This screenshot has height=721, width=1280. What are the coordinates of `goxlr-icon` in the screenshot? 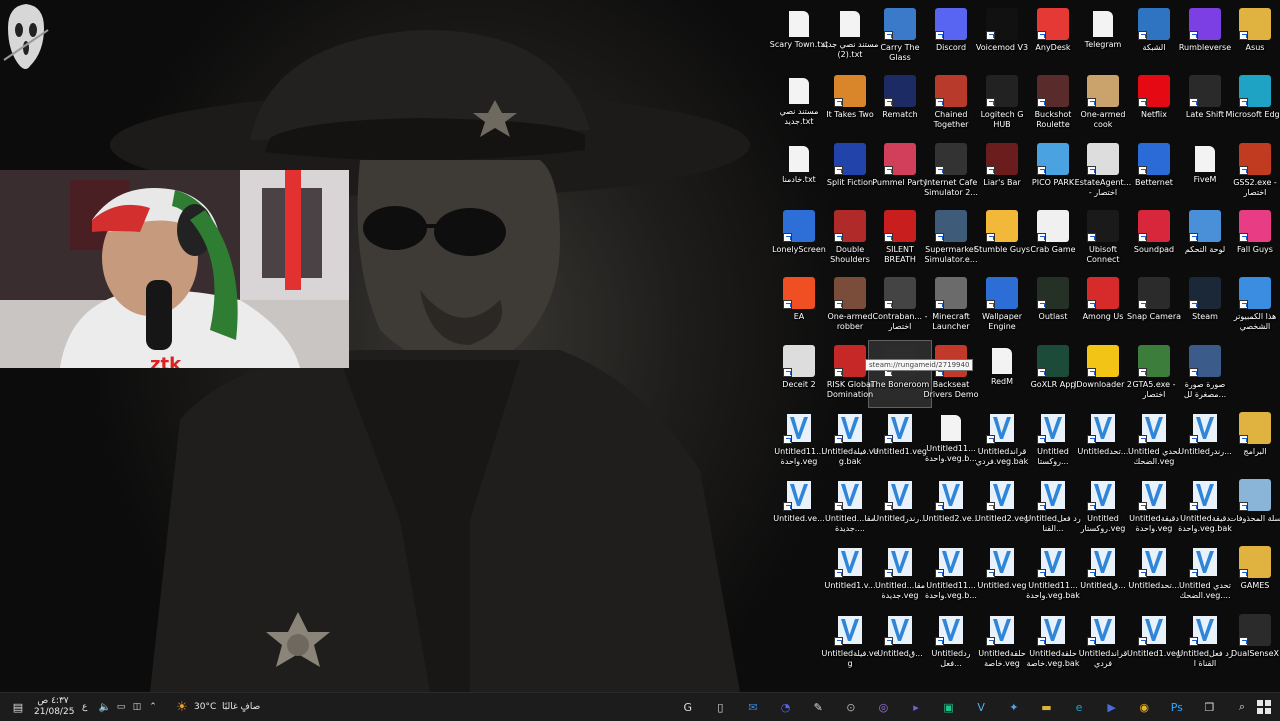 It's located at (1053, 361).